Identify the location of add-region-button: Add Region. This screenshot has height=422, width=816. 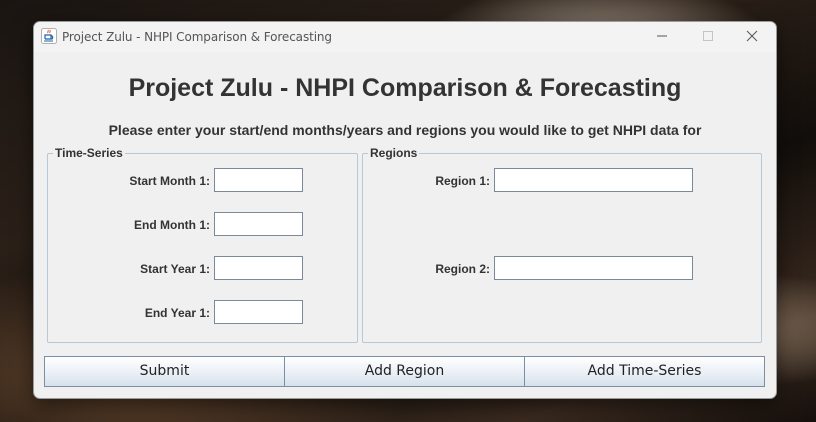
(404, 371).